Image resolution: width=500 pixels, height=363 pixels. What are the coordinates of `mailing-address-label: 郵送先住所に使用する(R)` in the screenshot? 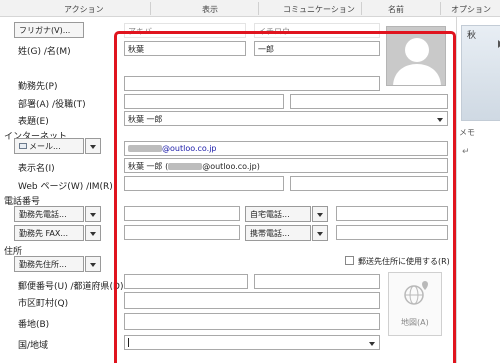 It's located at (404, 261).